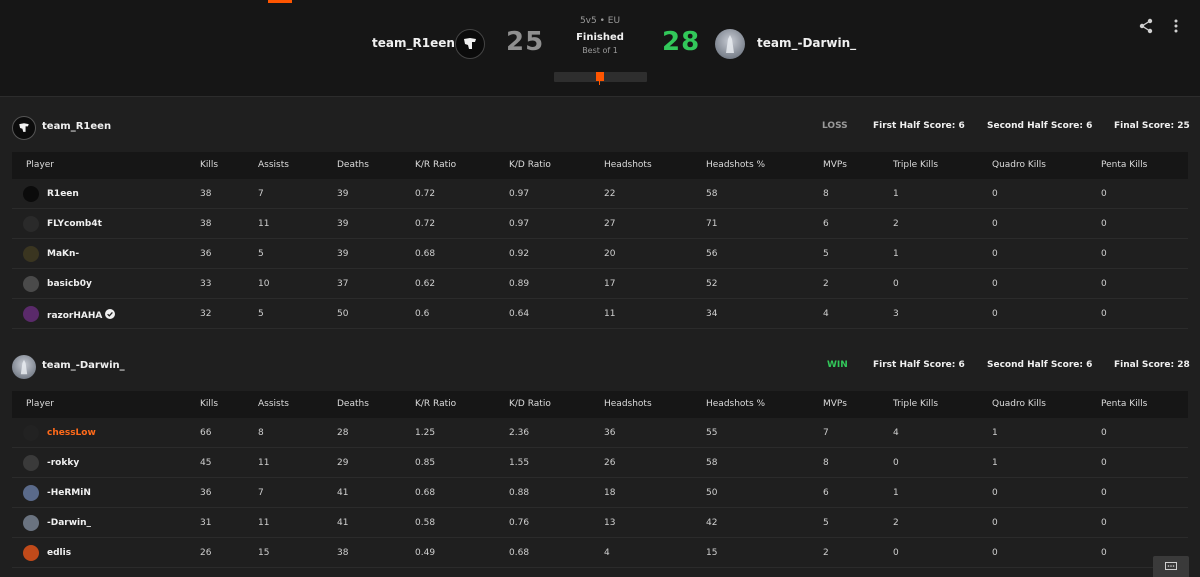  What do you see at coordinates (1176, 26) in the screenshot?
I see `more-options-icon` at bounding box center [1176, 26].